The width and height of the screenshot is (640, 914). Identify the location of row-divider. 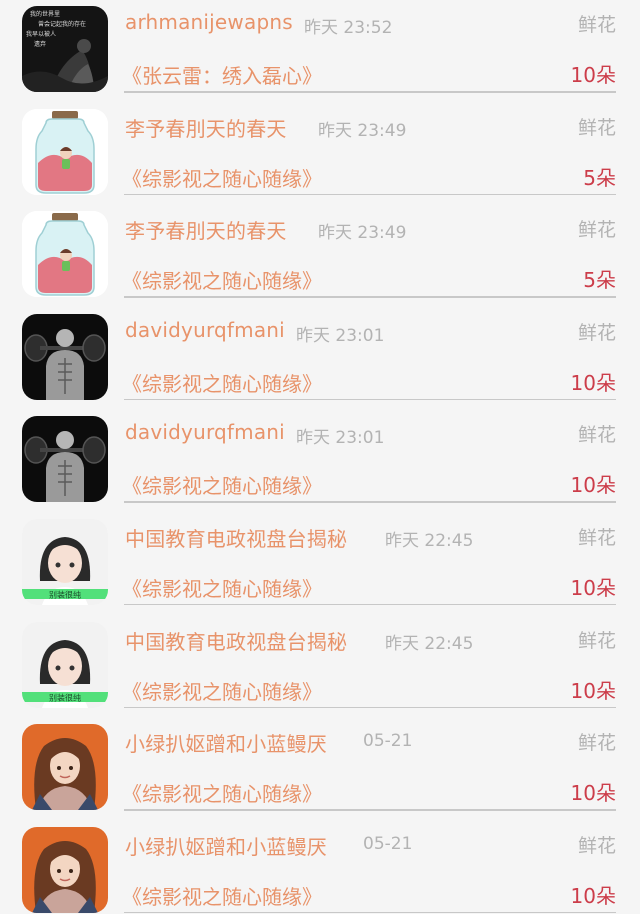
(370, 912).